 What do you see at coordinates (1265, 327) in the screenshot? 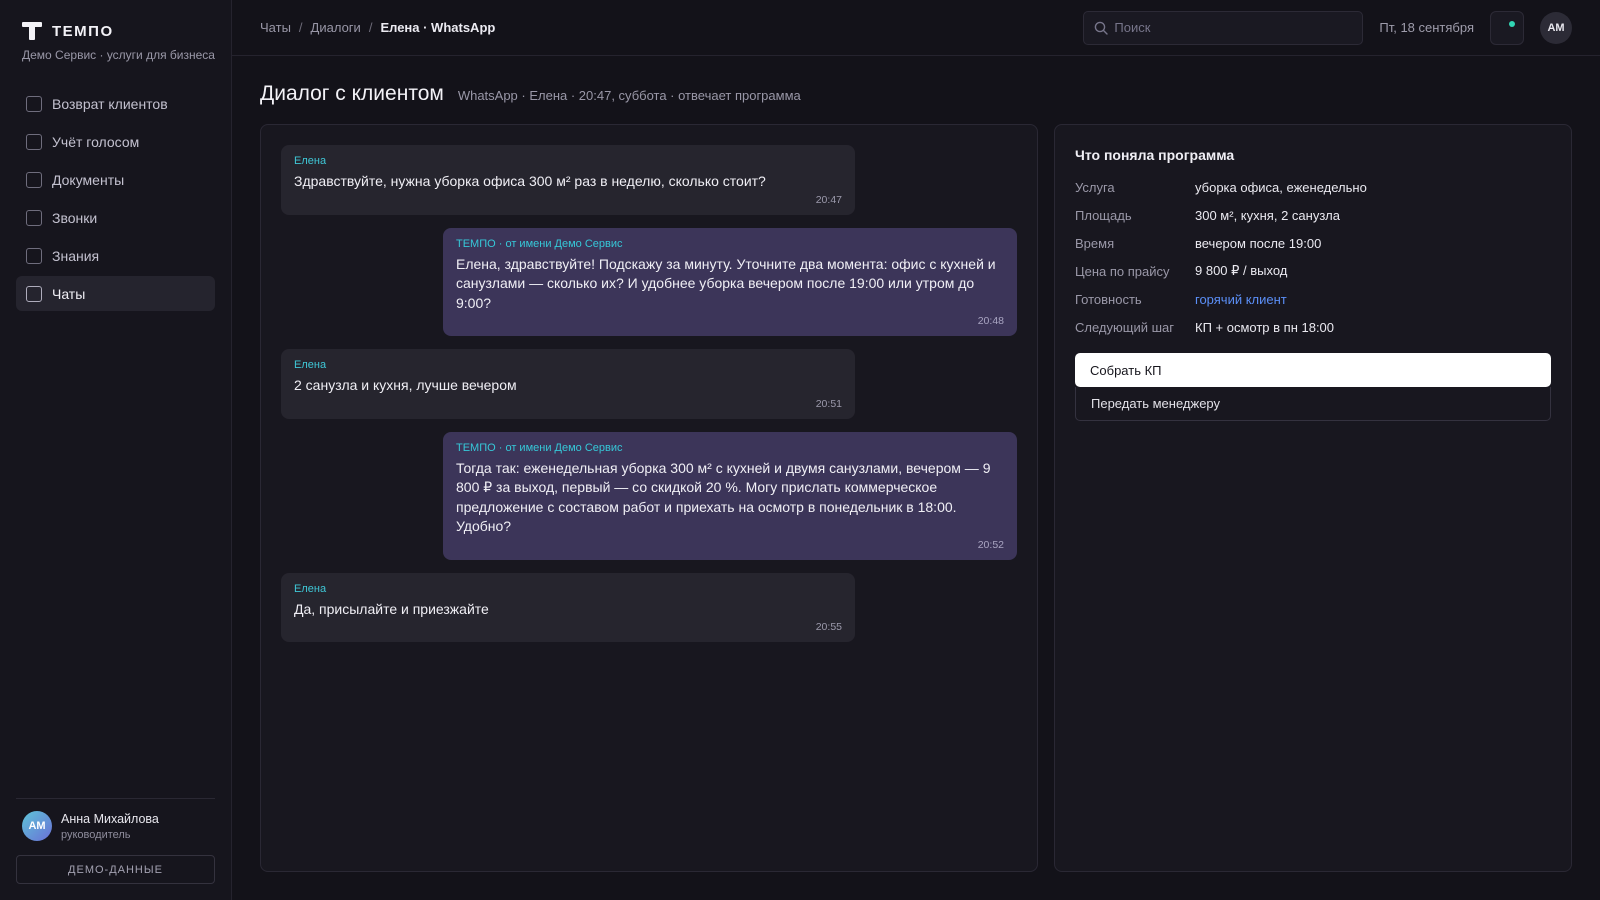
I see `insight-value: КП + осмотр в пн 18:00` at bounding box center [1265, 327].